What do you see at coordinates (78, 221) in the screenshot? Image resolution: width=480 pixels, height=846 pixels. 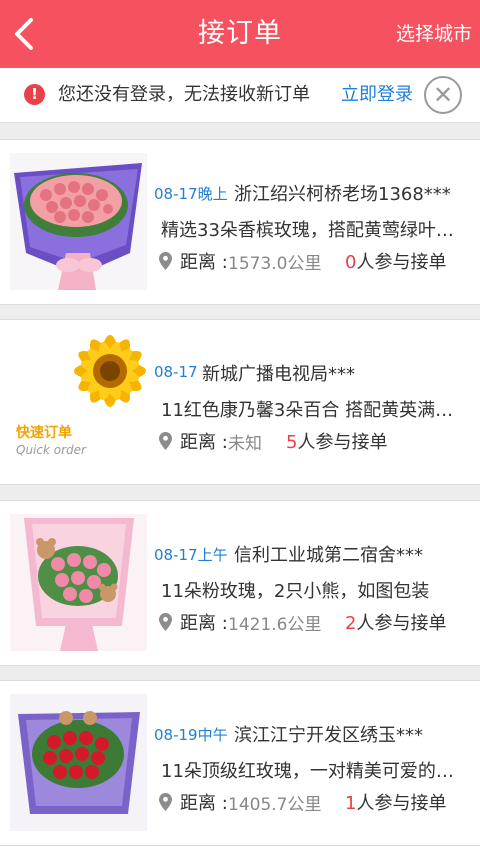 I see `pink-rose-bouquet-image` at bounding box center [78, 221].